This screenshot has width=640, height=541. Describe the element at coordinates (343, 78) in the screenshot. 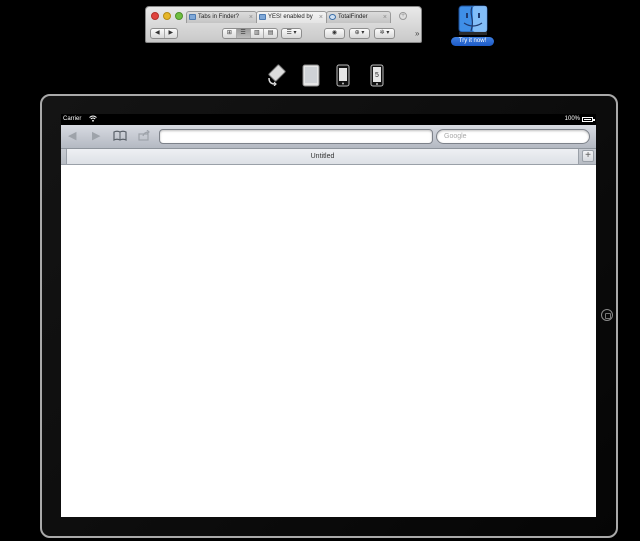

I see `iphone-icon` at that location.